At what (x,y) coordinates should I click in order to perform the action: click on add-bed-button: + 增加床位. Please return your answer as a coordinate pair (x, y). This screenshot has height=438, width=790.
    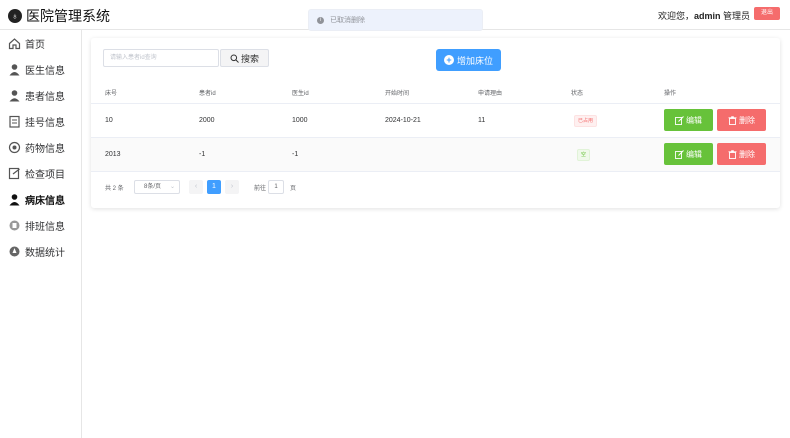
    Looking at the image, I should click on (468, 60).